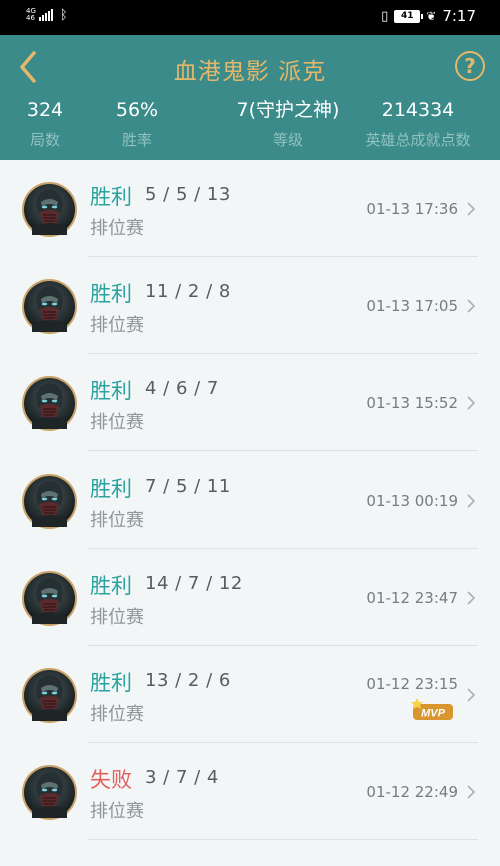 This screenshot has width=500, height=866. Describe the element at coordinates (250, 306) in the screenshot. I see `match-row: 胜利 11 / 2 / 8 排位赛 01-13 17:05` at that location.